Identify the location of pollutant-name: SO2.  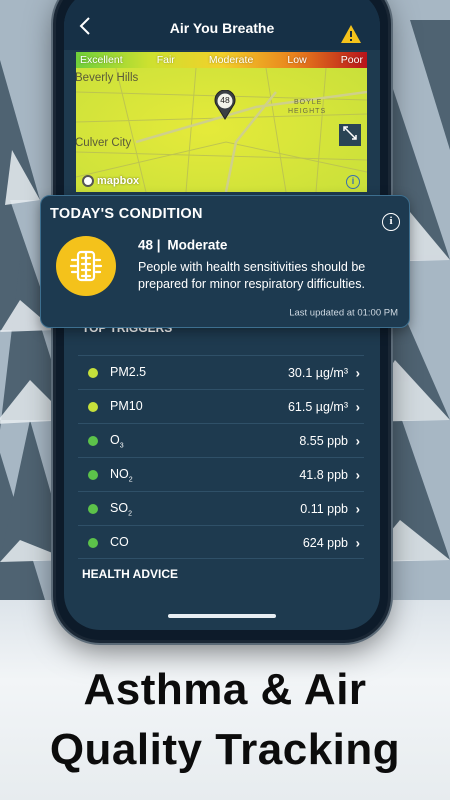
(121, 509).